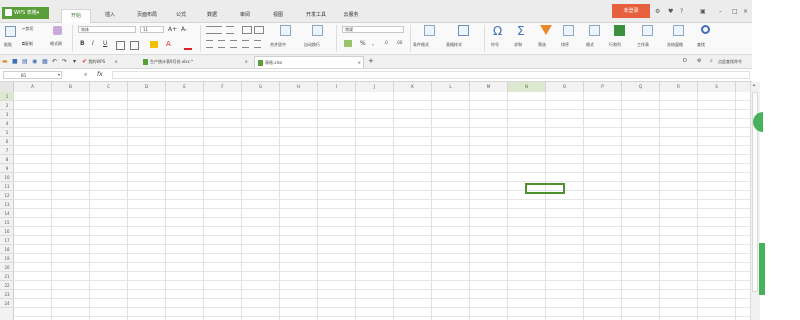 This screenshot has height=320, width=800. I want to click on column-header: H, so click(299, 87).